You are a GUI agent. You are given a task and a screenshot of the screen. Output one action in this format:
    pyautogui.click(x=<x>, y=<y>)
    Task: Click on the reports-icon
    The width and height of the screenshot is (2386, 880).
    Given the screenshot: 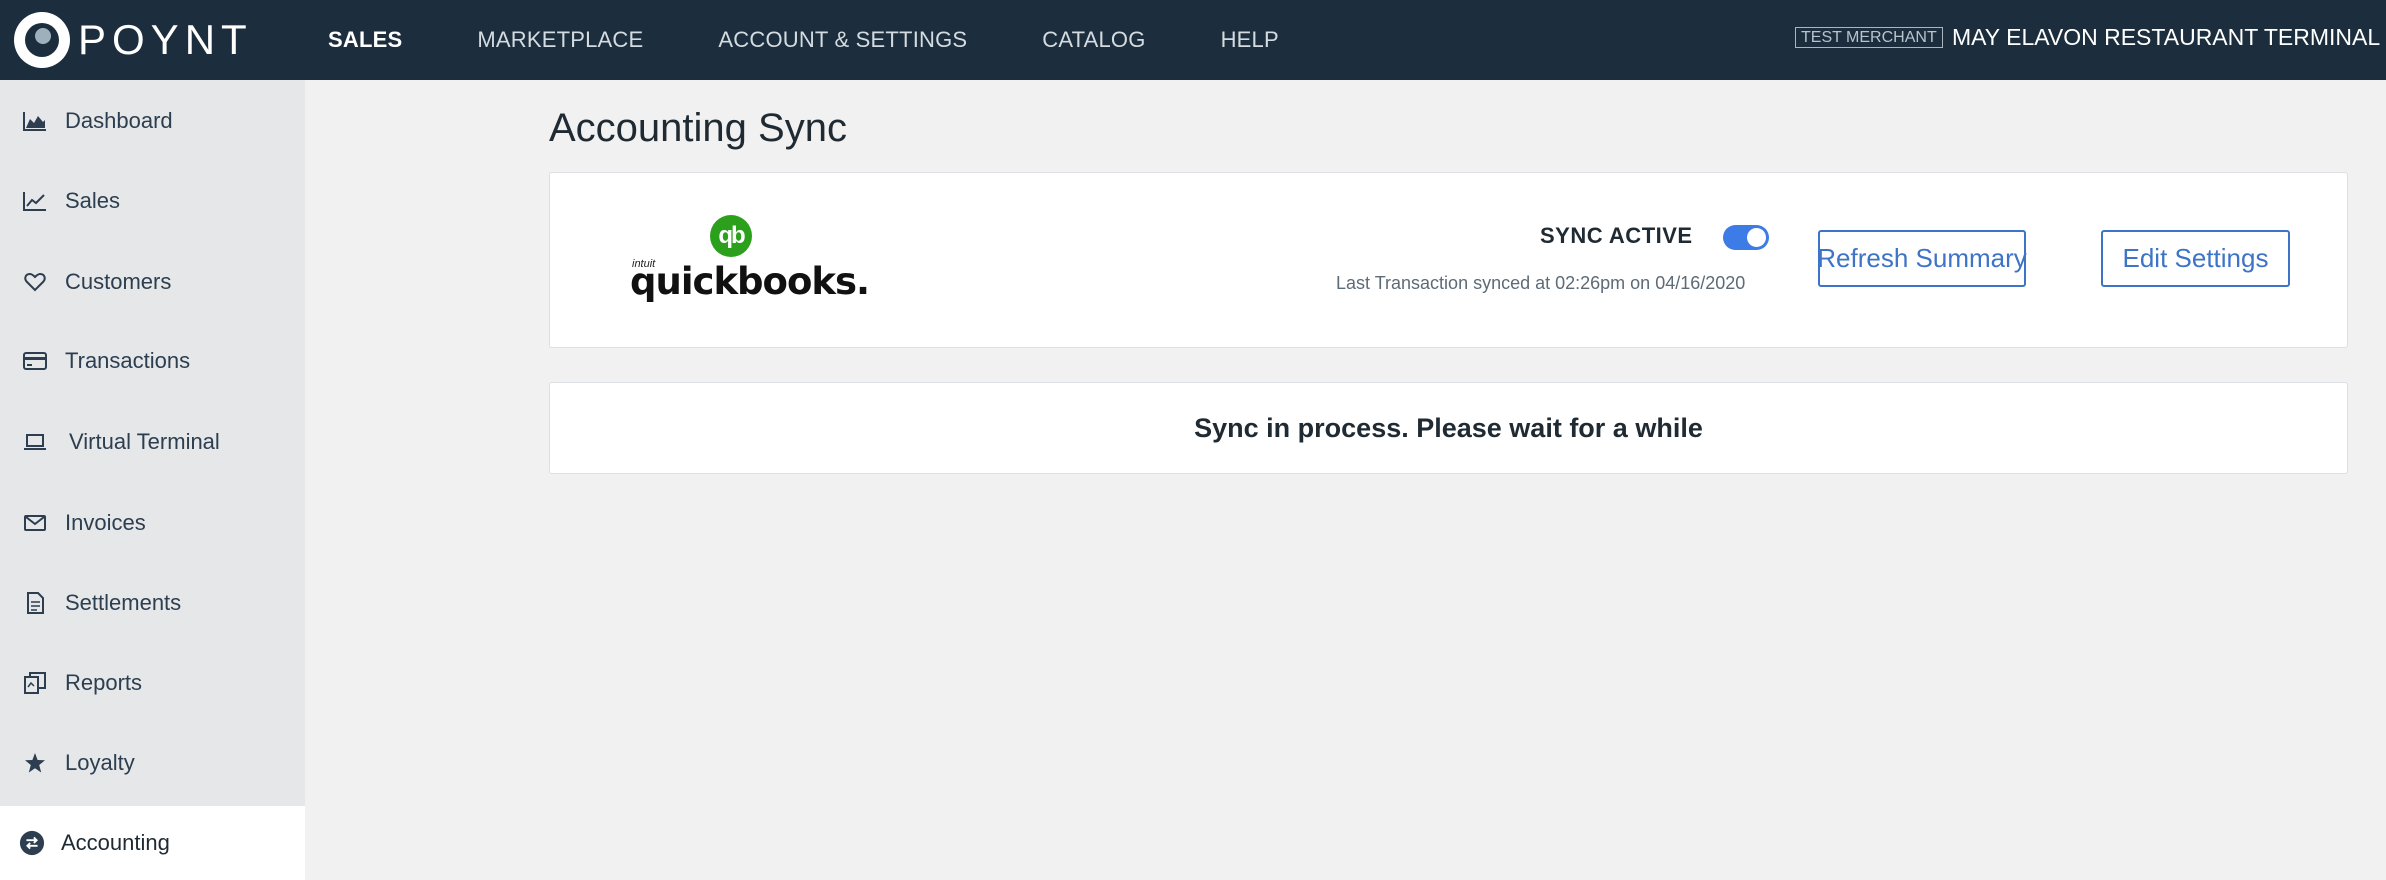 What is the action you would take?
    pyautogui.click(x=35, y=683)
    